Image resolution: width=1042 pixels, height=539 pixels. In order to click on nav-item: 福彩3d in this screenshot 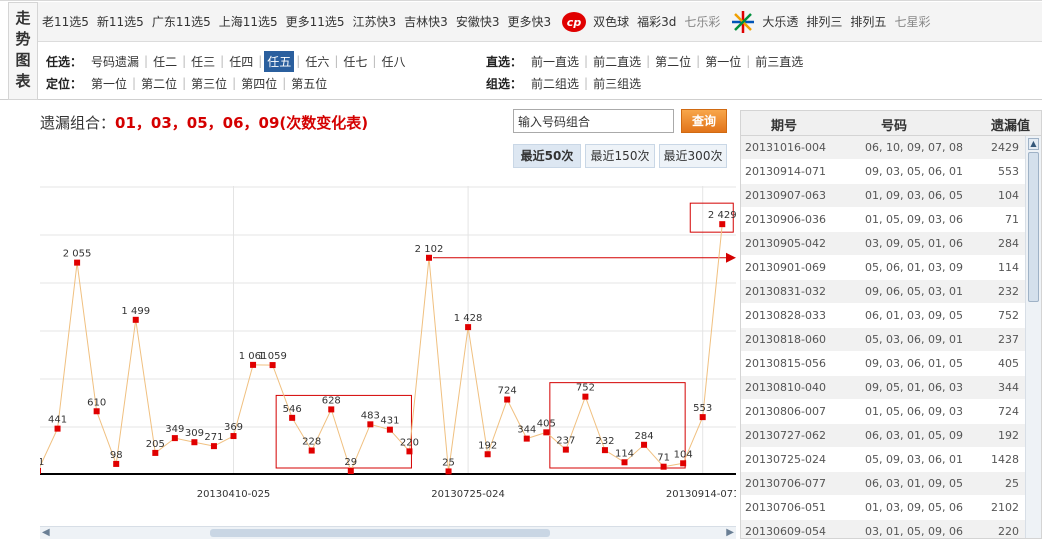, I will do `click(656, 21)`.